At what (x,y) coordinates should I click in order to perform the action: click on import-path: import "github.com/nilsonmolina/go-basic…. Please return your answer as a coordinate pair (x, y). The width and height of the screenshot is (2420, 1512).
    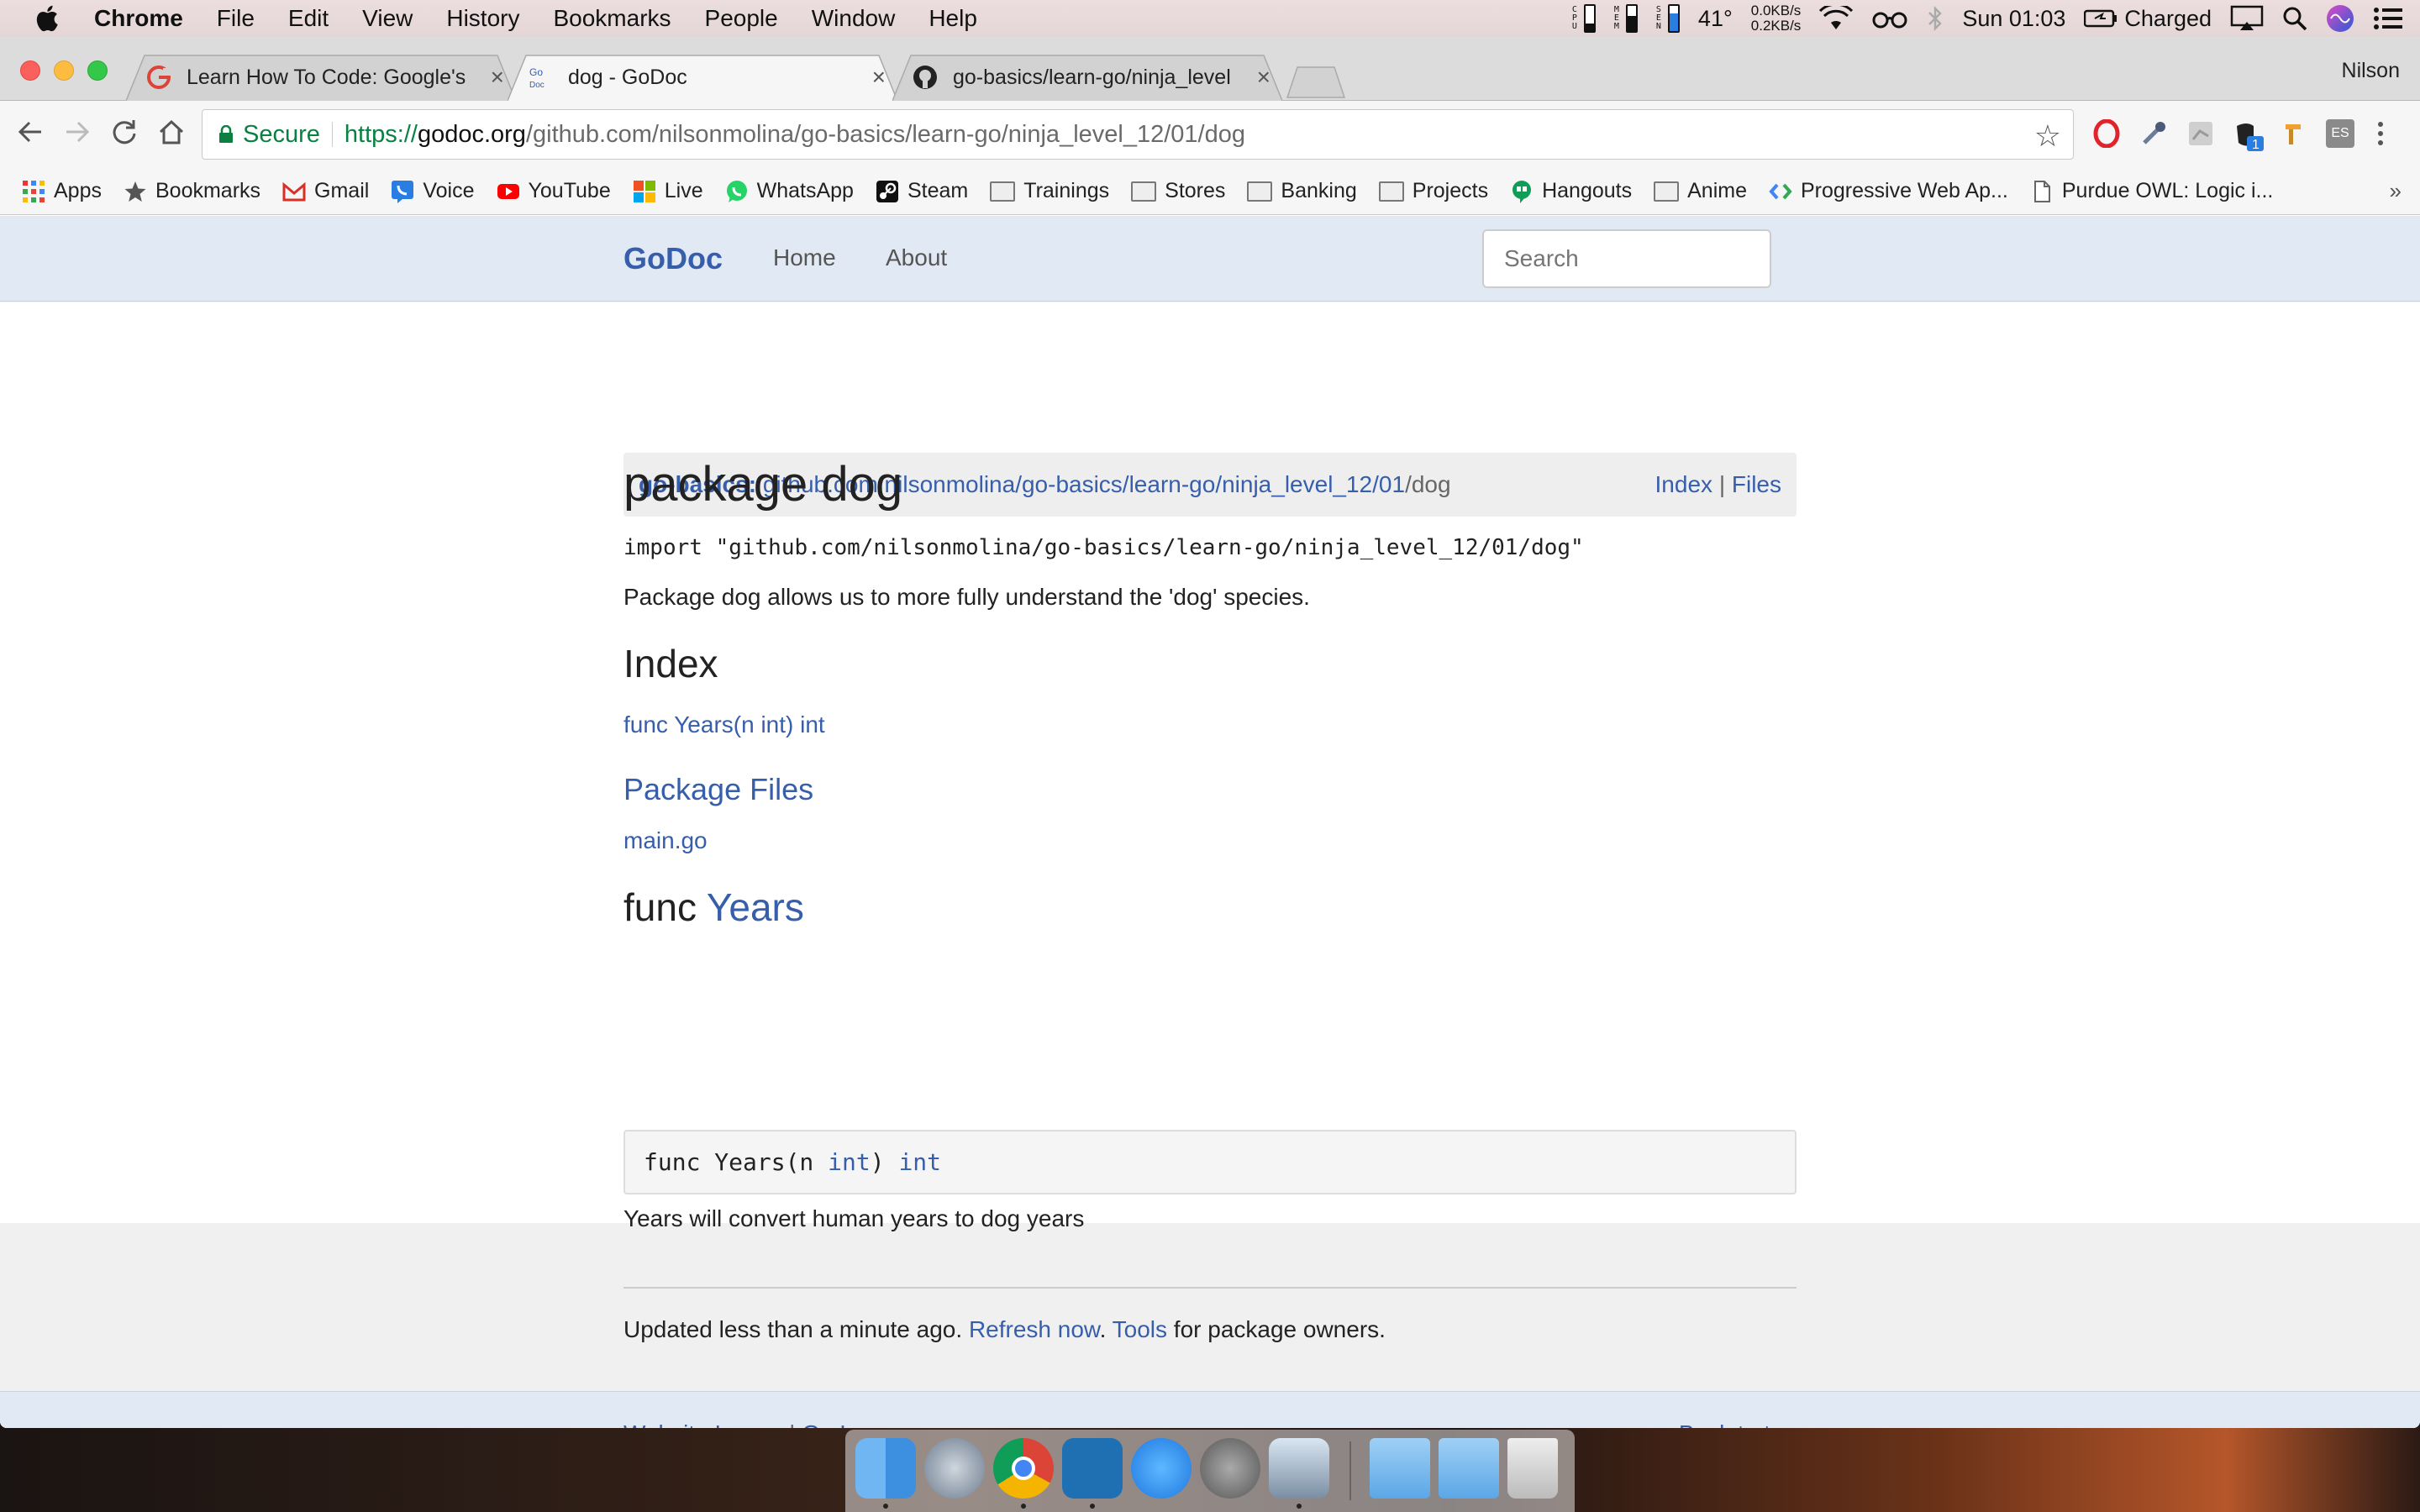
    Looking at the image, I should click on (1104, 547).